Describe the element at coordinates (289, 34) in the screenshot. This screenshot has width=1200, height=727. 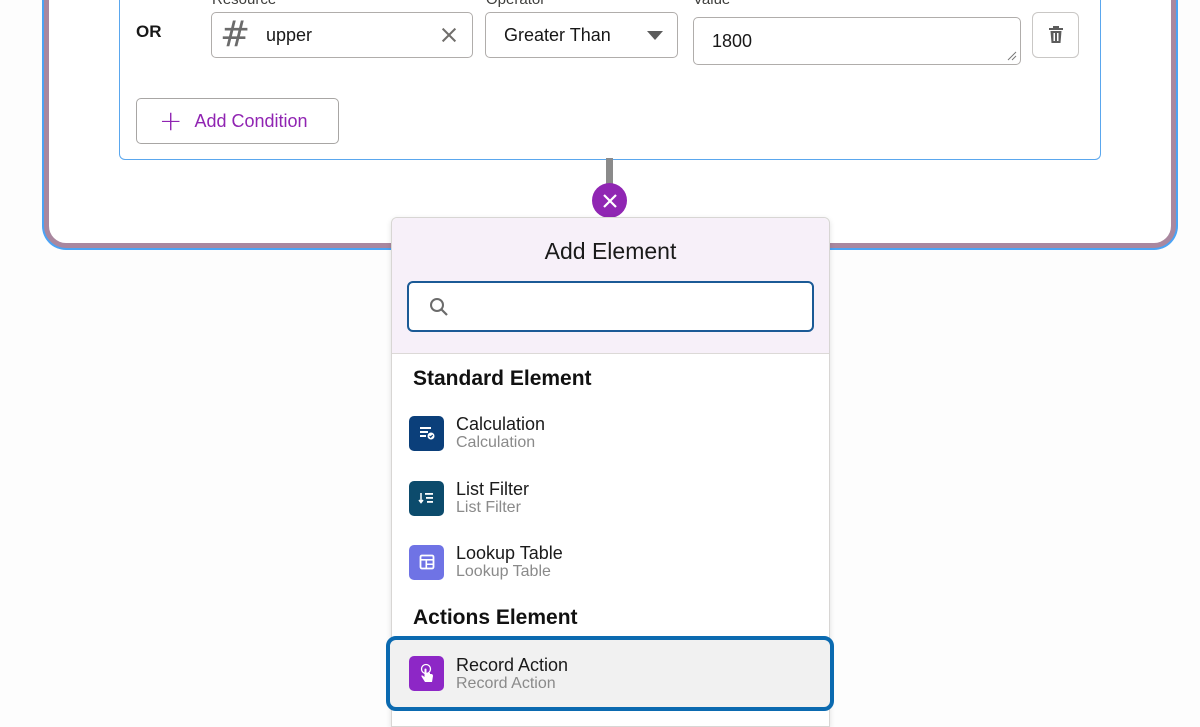
I see `resource-value: upper` at that location.